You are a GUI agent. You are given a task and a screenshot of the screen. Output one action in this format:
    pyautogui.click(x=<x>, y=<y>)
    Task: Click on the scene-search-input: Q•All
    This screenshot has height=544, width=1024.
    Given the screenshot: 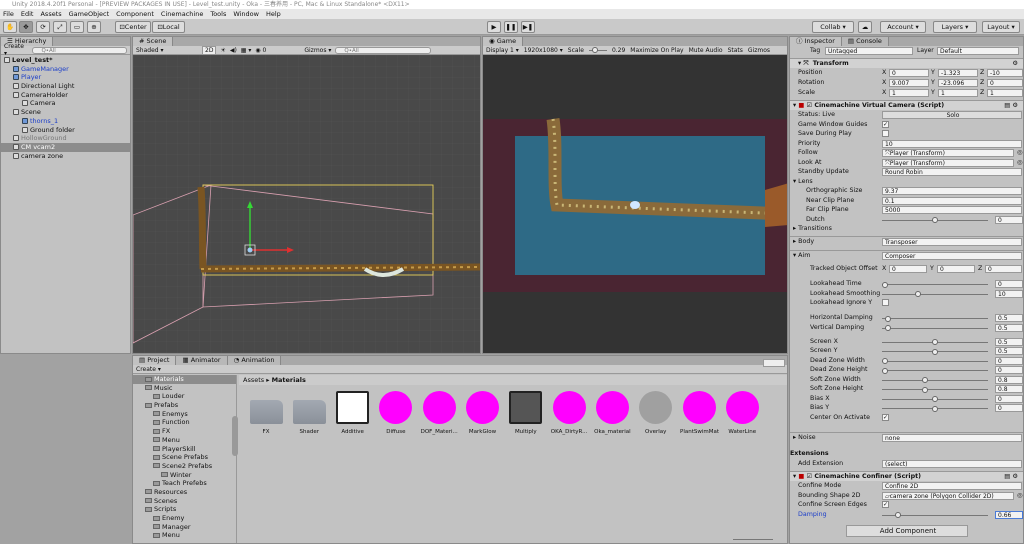 What is the action you would take?
    pyautogui.click(x=383, y=50)
    